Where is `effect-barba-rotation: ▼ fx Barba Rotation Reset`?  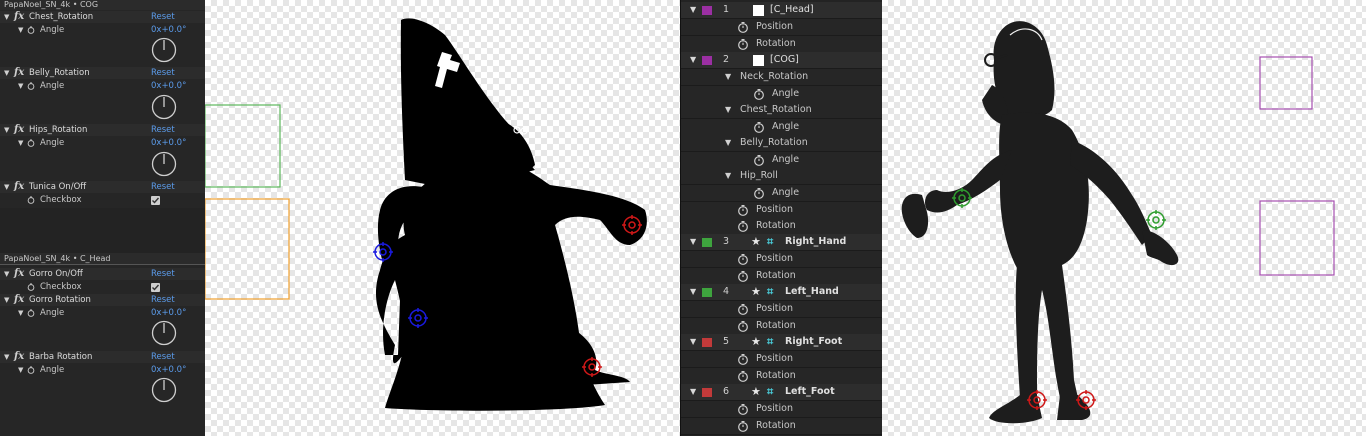 effect-barba-rotation: ▼ fx Barba Rotation Reset is located at coordinates (102, 357).